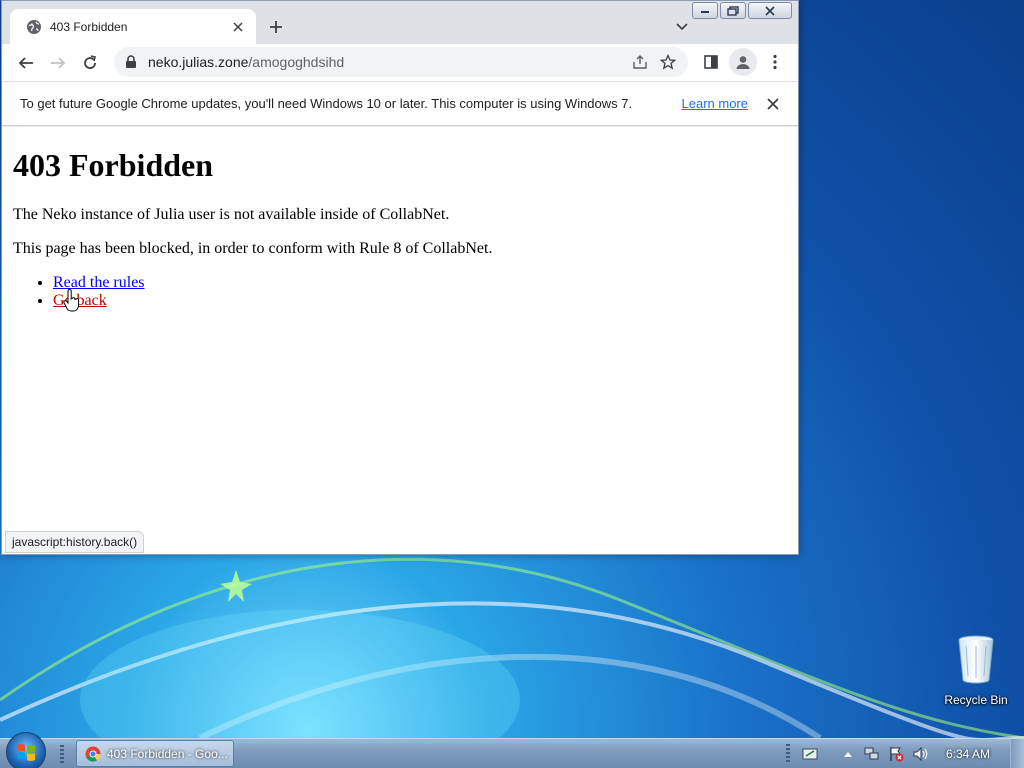  Describe the element at coordinates (34, 27) in the screenshot. I see `globe-icon` at that location.